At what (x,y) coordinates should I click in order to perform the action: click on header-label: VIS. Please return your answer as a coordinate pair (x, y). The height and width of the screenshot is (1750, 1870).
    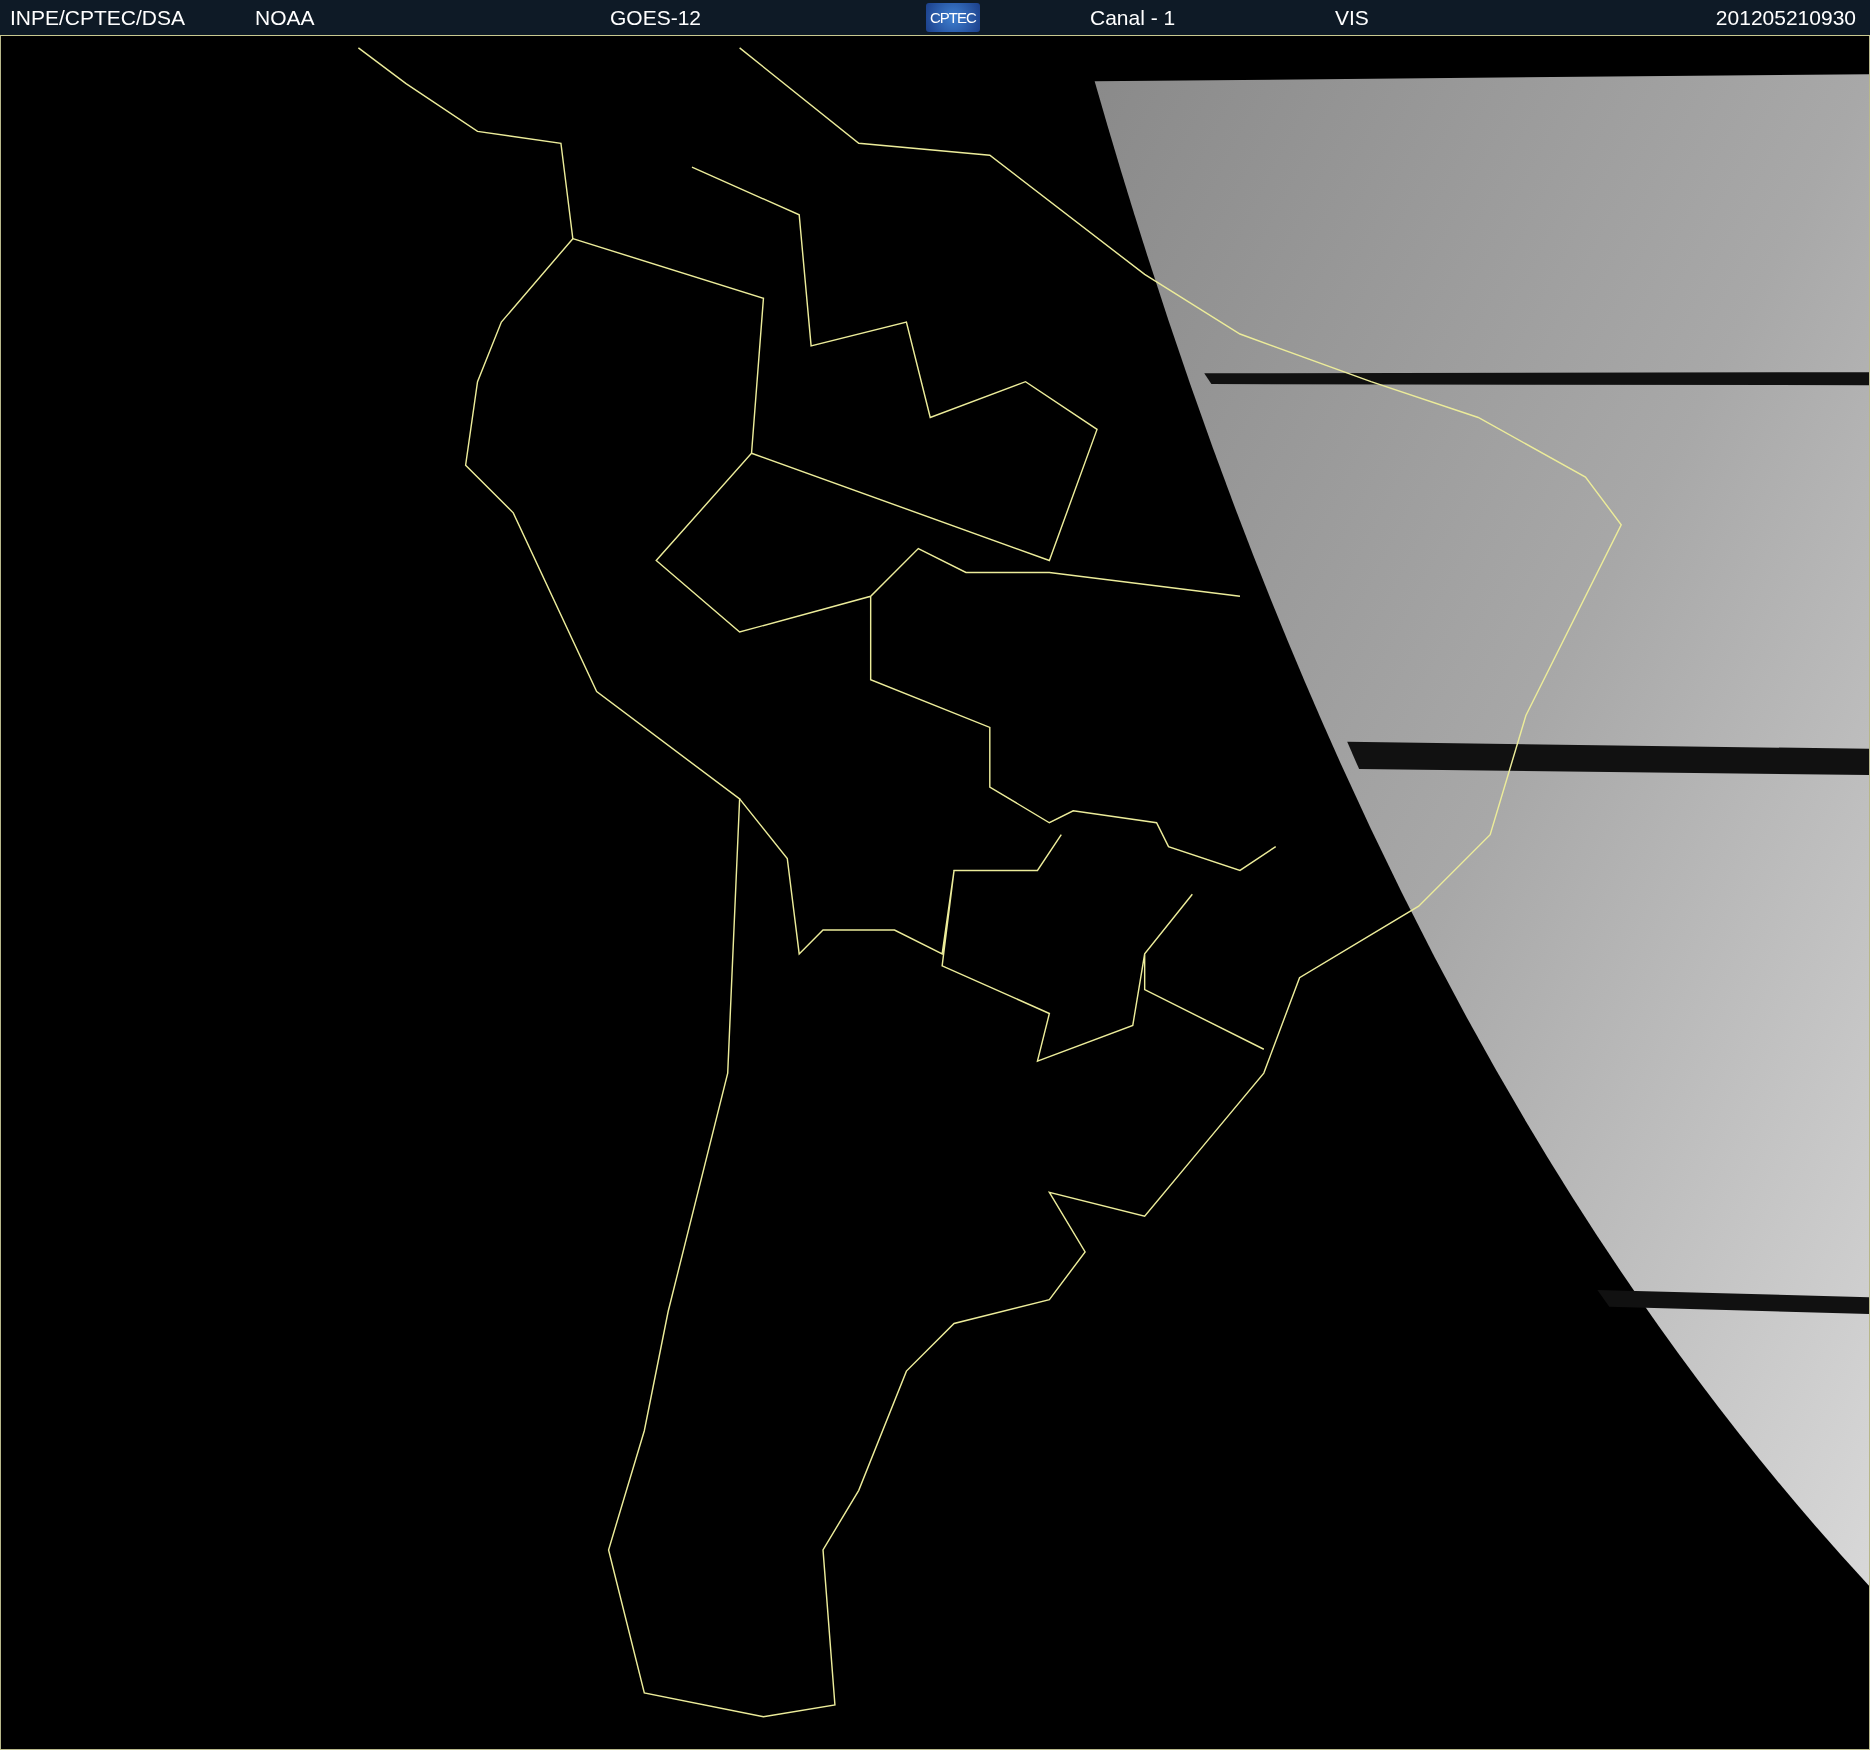
    Looking at the image, I should click on (1352, 17).